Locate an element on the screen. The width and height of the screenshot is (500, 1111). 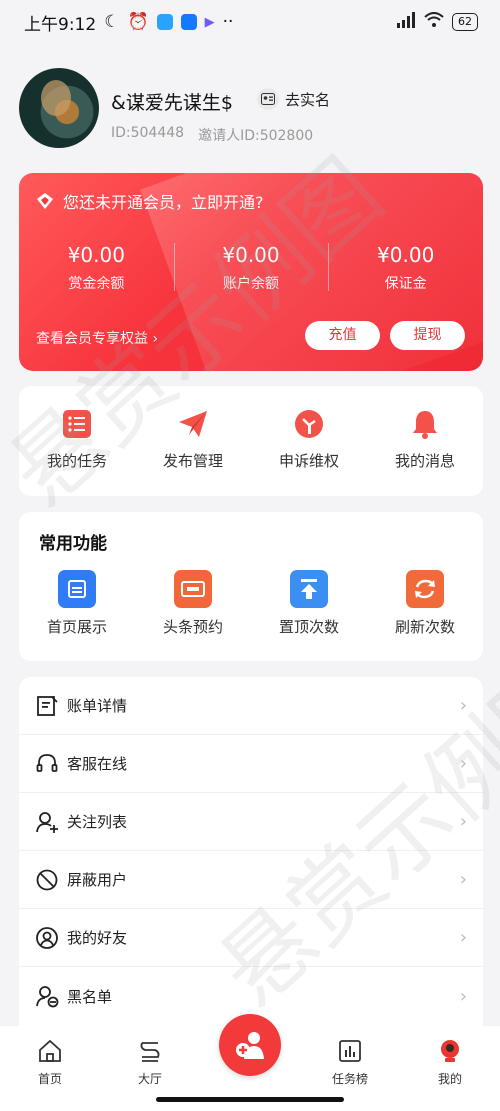
id-card-icon is located at coordinates (268, 99).